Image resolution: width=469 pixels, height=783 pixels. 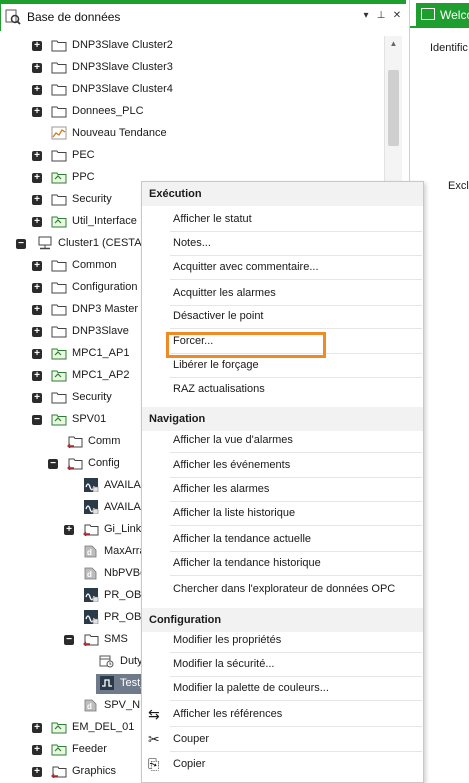 What do you see at coordinates (94, 771) in the screenshot?
I see `tree-item-label: Graphics` at bounding box center [94, 771].